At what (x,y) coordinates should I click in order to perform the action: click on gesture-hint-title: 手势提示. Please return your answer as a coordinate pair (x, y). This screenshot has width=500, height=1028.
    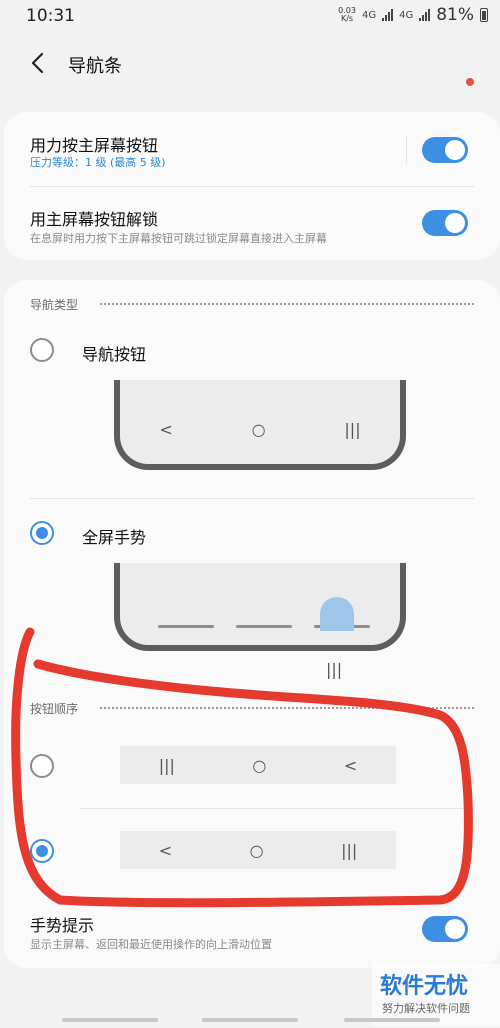
    Looking at the image, I should click on (62, 925).